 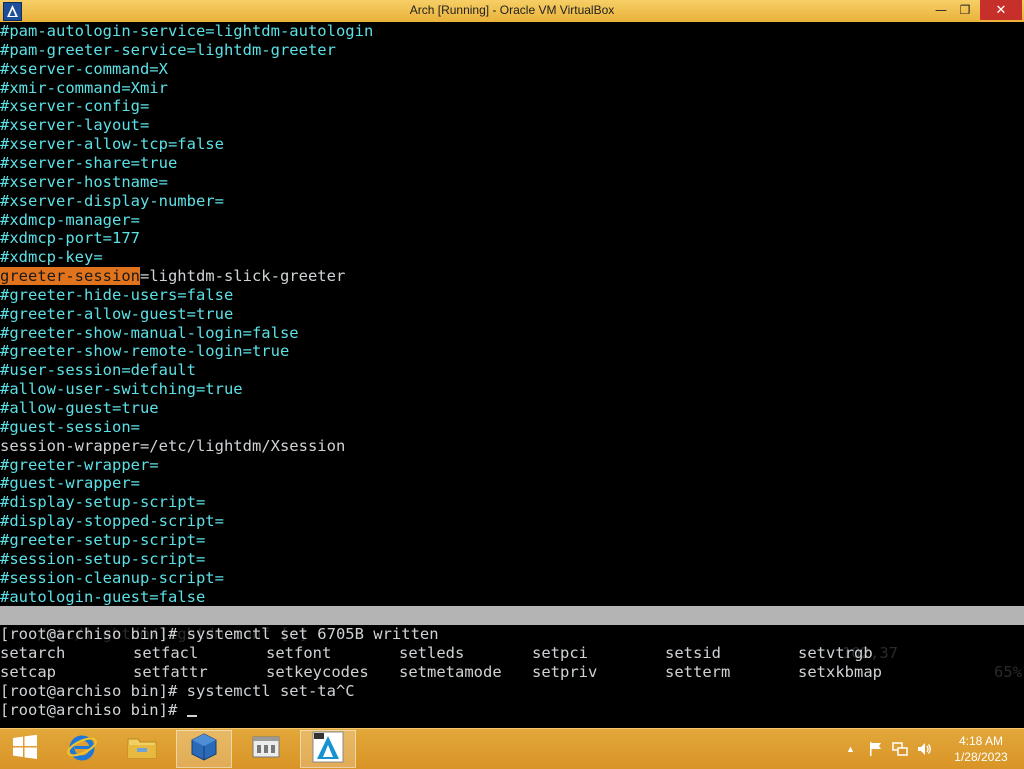 I want to click on taskbar-file-explorer, so click(x=142, y=749).